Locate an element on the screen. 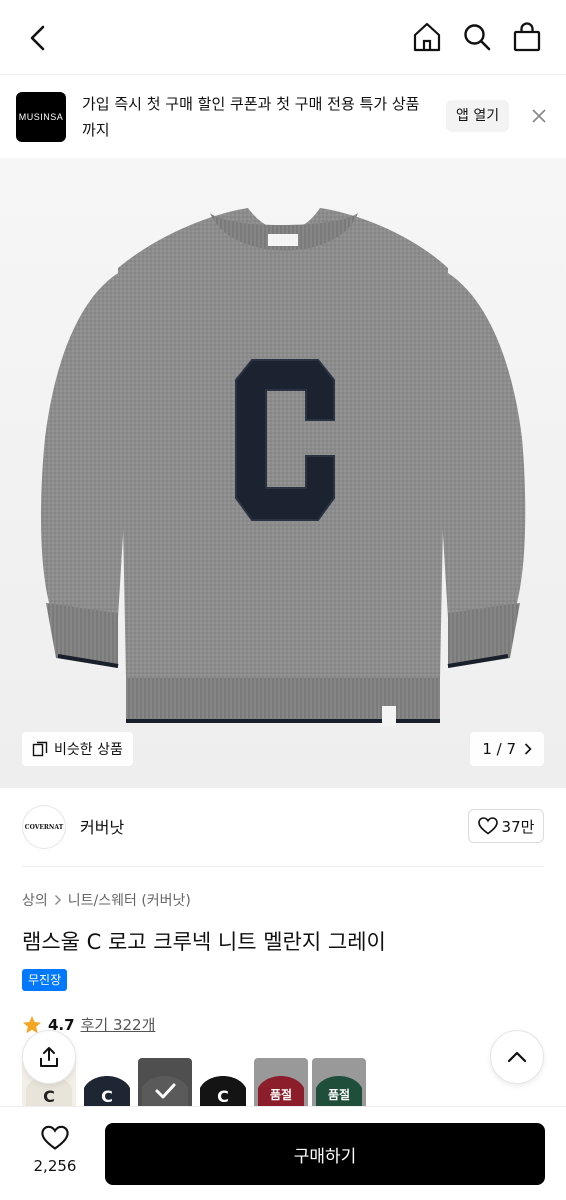 This screenshot has width=566, height=1200. similar-icon is located at coordinates (40, 749).